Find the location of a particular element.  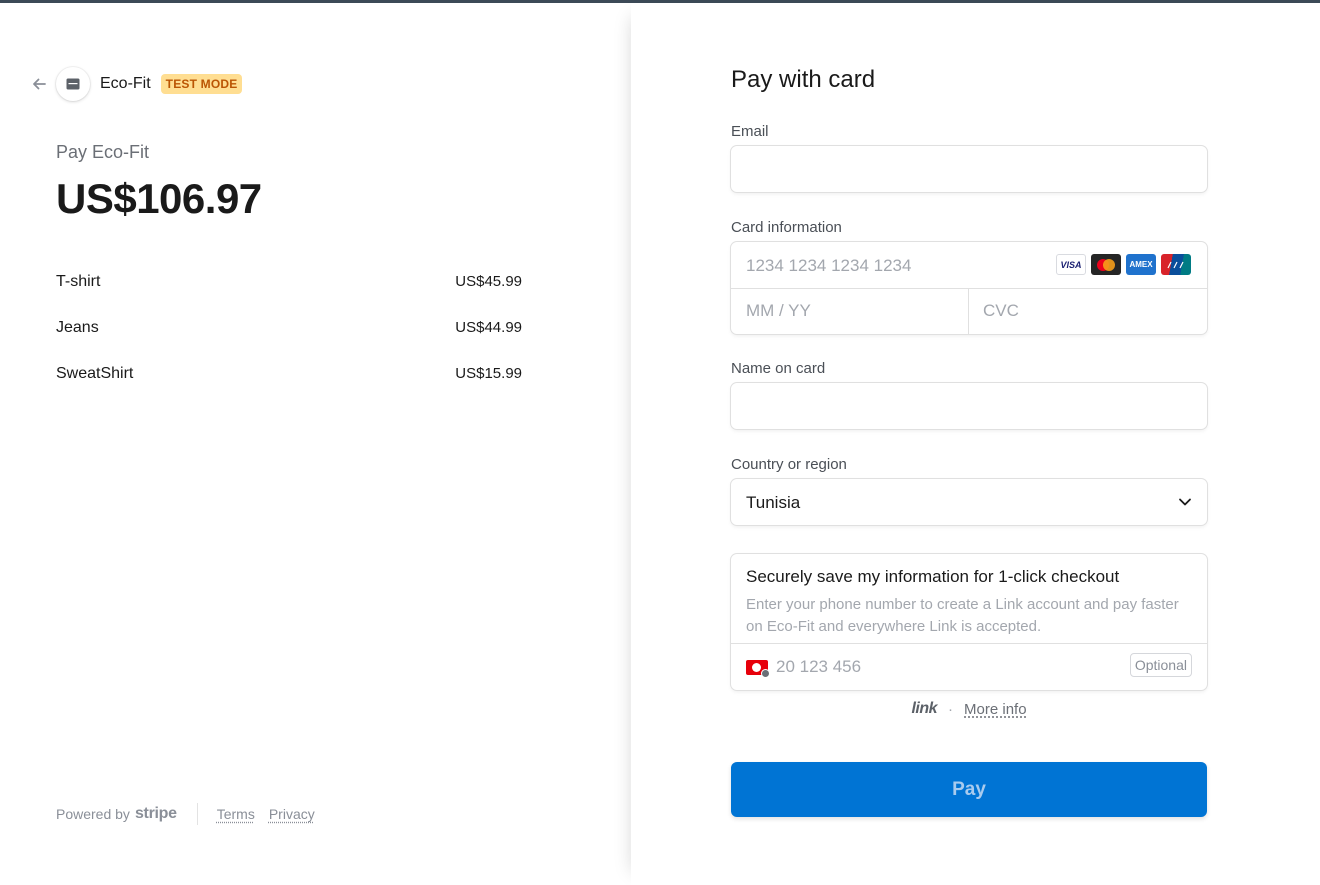

line-item: SweatShirt US$15.99 is located at coordinates (289, 388).